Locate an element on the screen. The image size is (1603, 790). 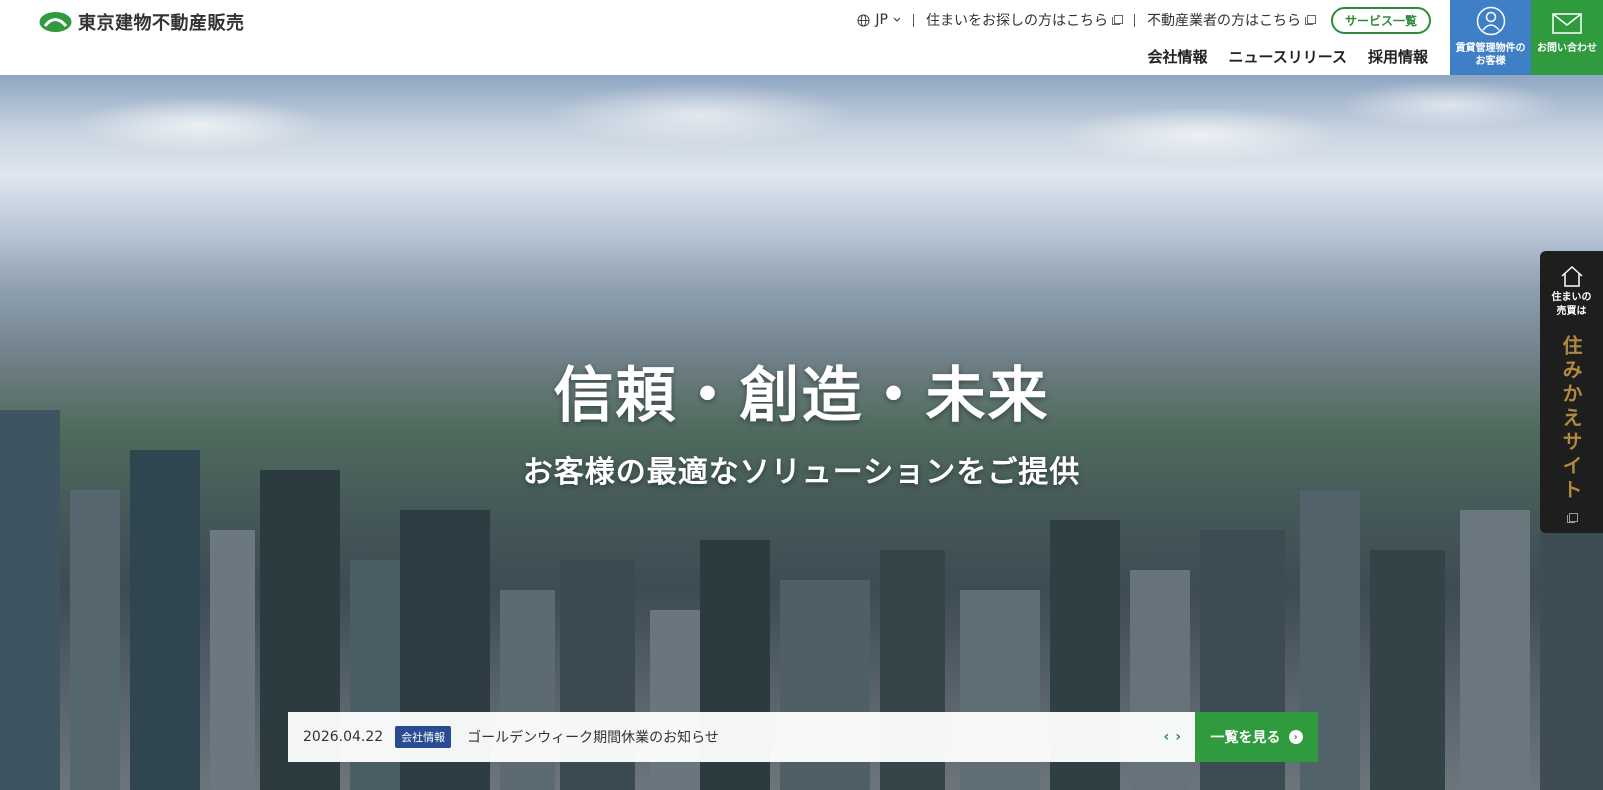
globe-icon is located at coordinates (863, 20).